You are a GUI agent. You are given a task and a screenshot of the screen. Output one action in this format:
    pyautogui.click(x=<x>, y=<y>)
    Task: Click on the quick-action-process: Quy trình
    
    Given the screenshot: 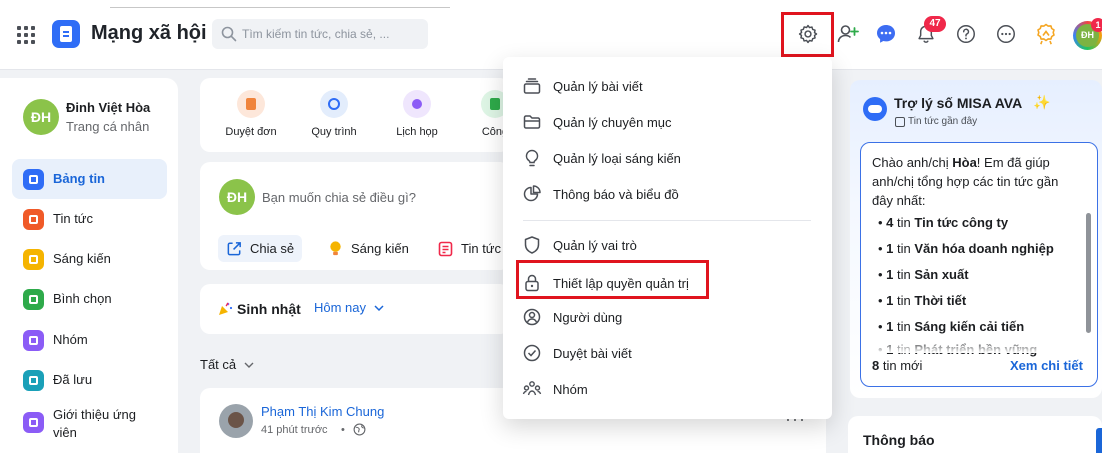 What is the action you would take?
    pyautogui.click(x=334, y=114)
    